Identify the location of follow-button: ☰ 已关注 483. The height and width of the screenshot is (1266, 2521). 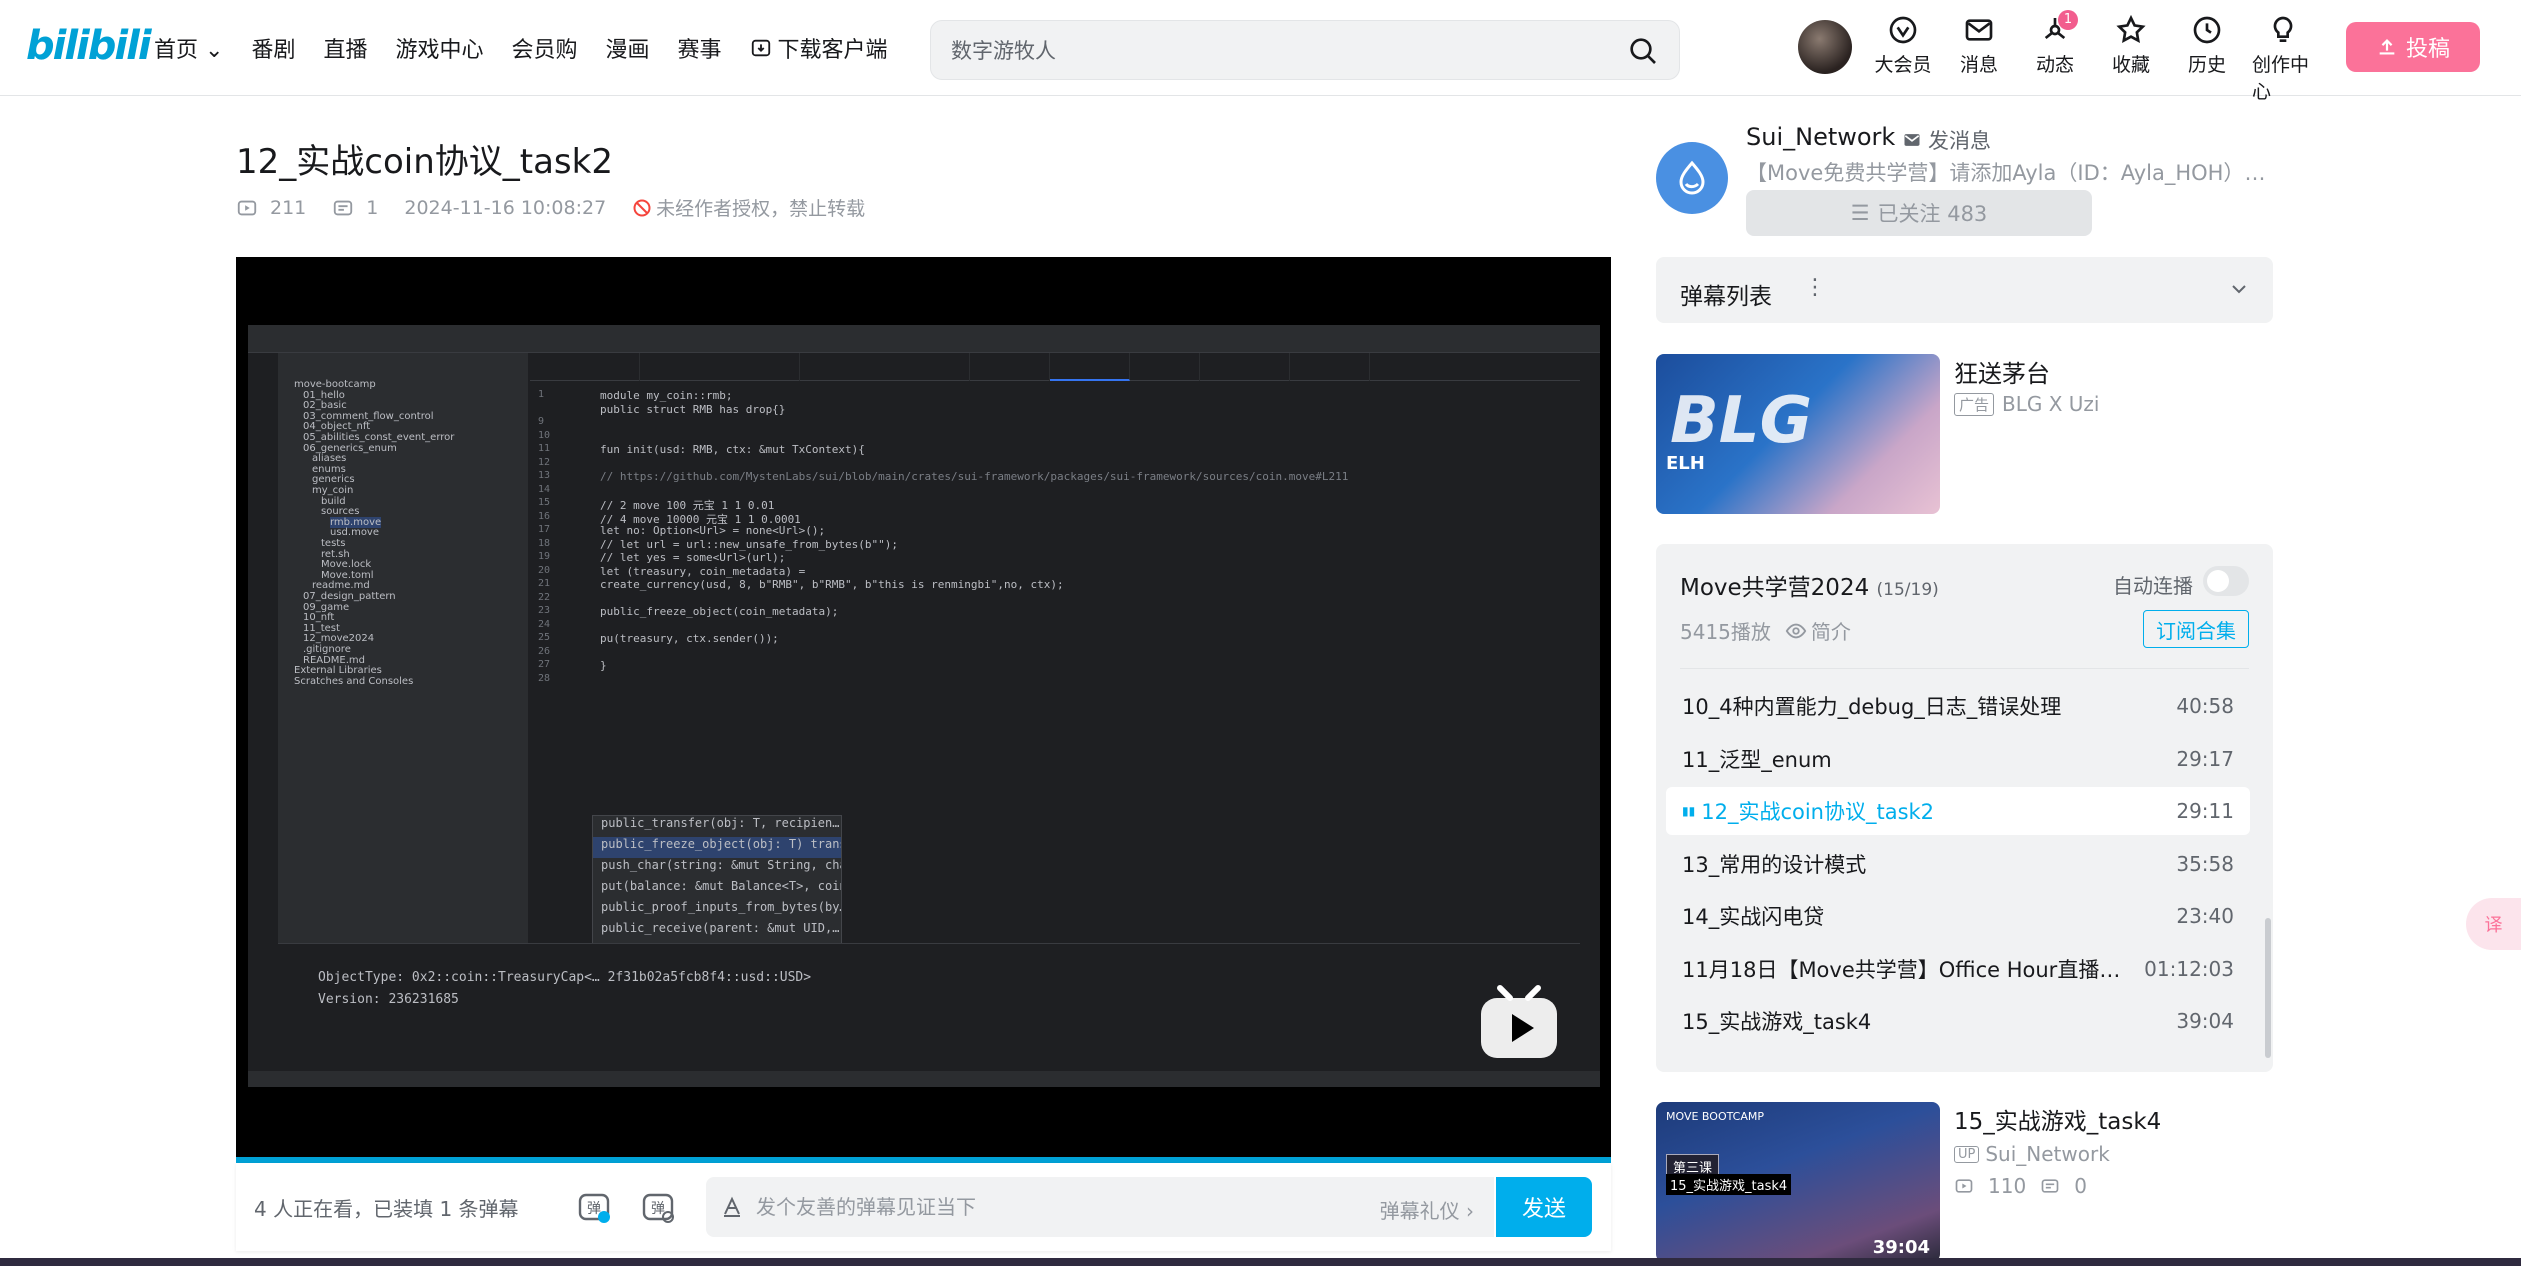
(1919, 213).